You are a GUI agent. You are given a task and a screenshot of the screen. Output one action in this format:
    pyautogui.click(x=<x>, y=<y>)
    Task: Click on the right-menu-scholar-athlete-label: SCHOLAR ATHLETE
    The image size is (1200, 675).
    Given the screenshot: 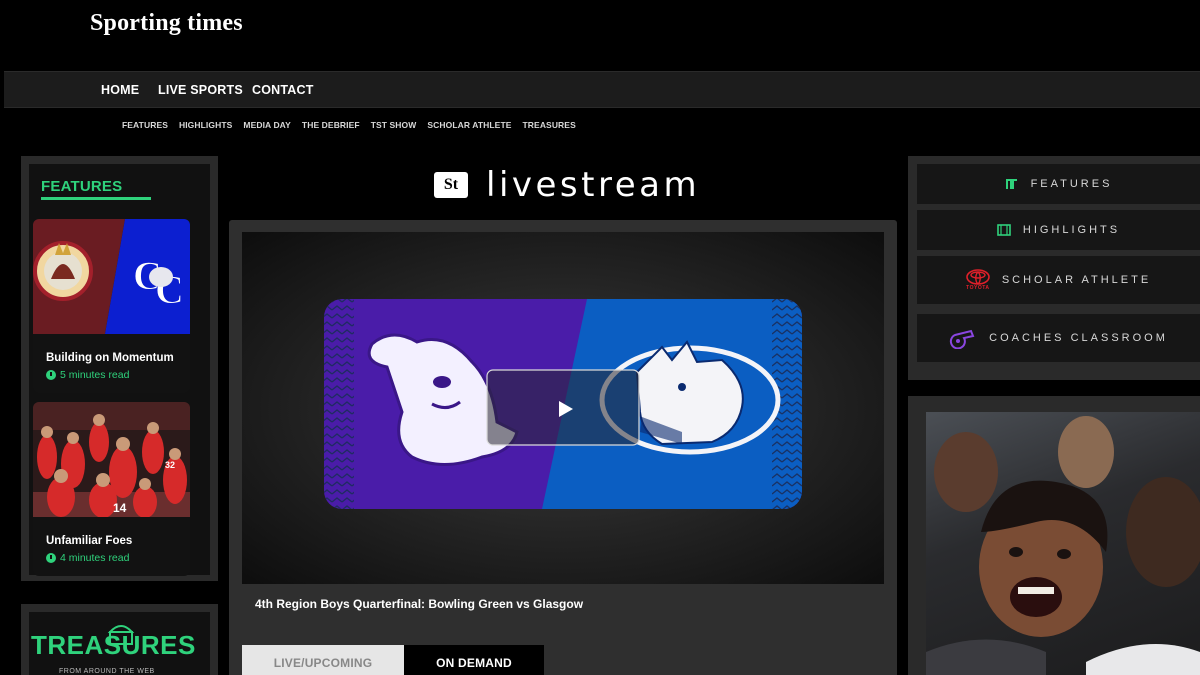 What is the action you would take?
    pyautogui.click(x=1076, y=280)
    